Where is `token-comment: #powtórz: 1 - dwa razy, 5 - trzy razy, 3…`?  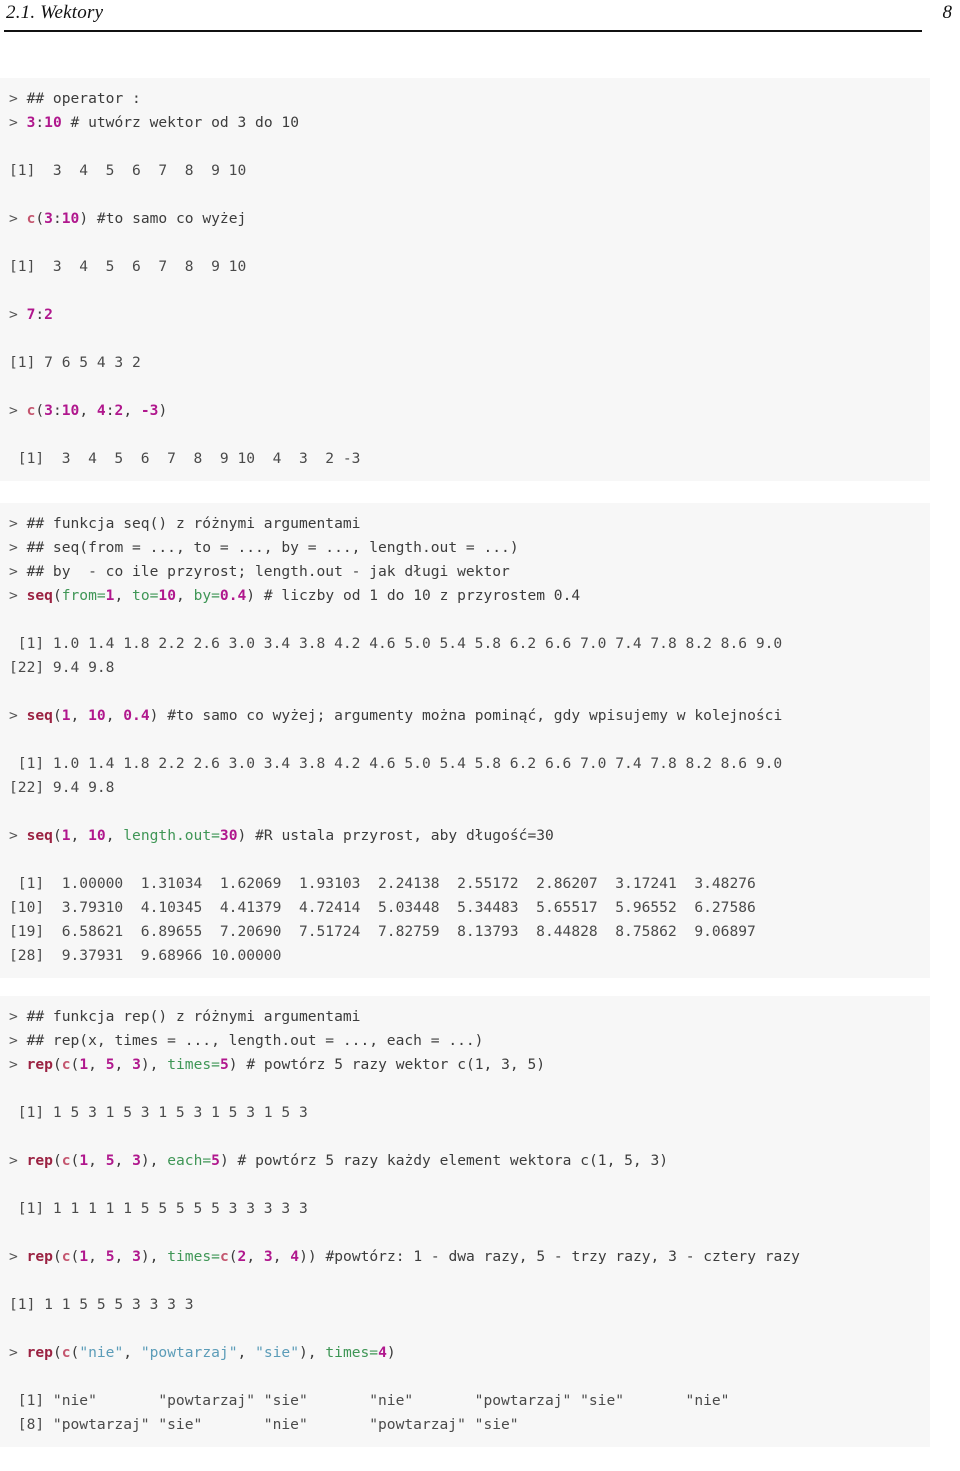
token-comment: #powtórz: 1 - dwa razy, 5 - trzy razy, 3… is located at coordinates (558, 1256).